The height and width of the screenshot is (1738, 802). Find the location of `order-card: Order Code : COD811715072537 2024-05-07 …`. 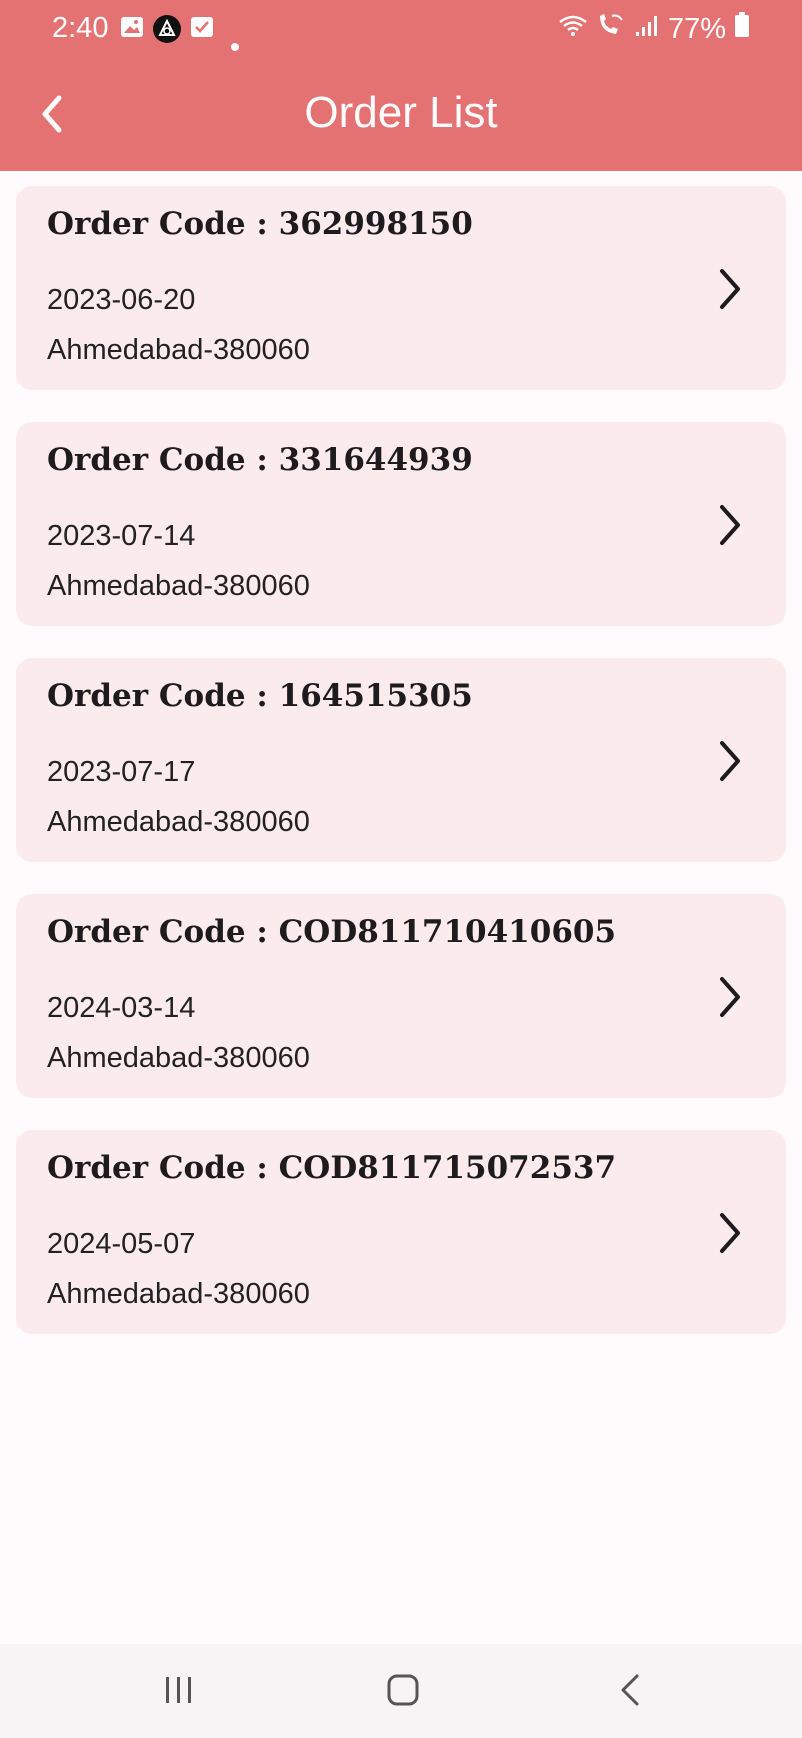

order-card: Order Code : COD811715072537 2024-05-07 … is located at coordinates (401, 1232).